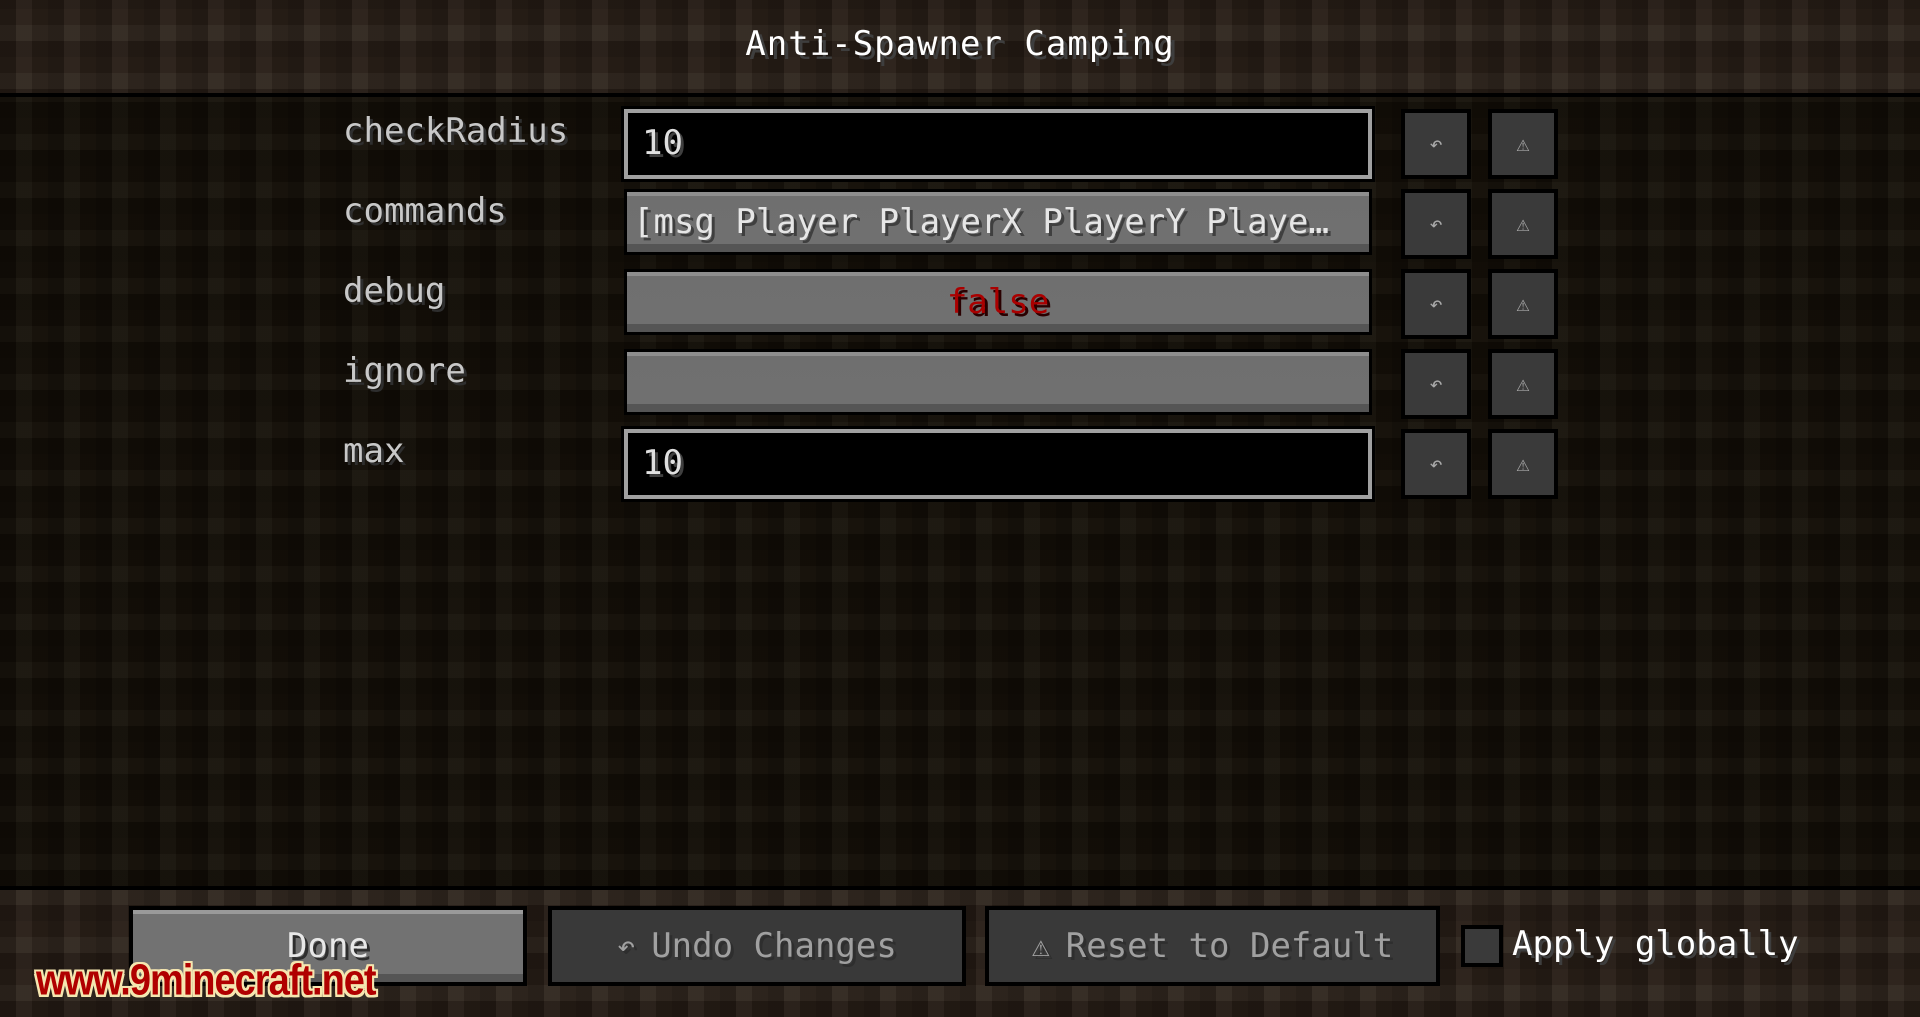 The width and height of the screenshot is (1920, 1017). I want to click on debug-toggle-button: false, so click(998, 302).